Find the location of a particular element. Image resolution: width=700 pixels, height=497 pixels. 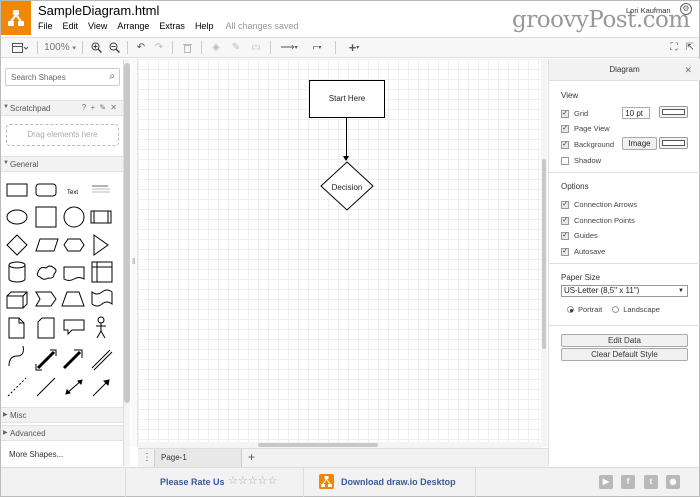

paper-size-select: US-Letter (8,5" x 11") ▼ is located at coordinates (624, 291).